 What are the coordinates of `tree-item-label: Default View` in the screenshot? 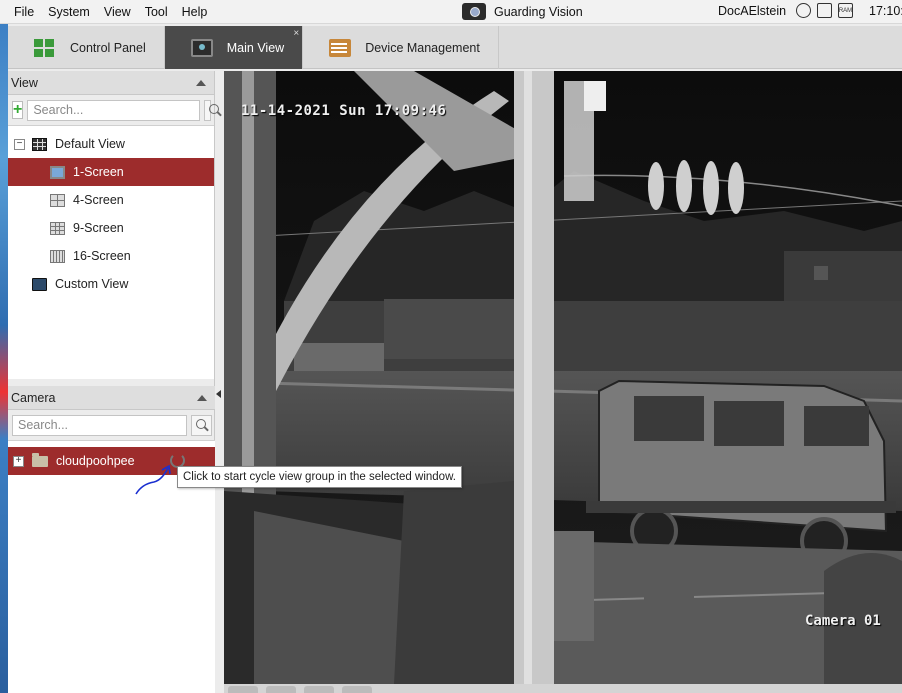 It's located at (90, 144).